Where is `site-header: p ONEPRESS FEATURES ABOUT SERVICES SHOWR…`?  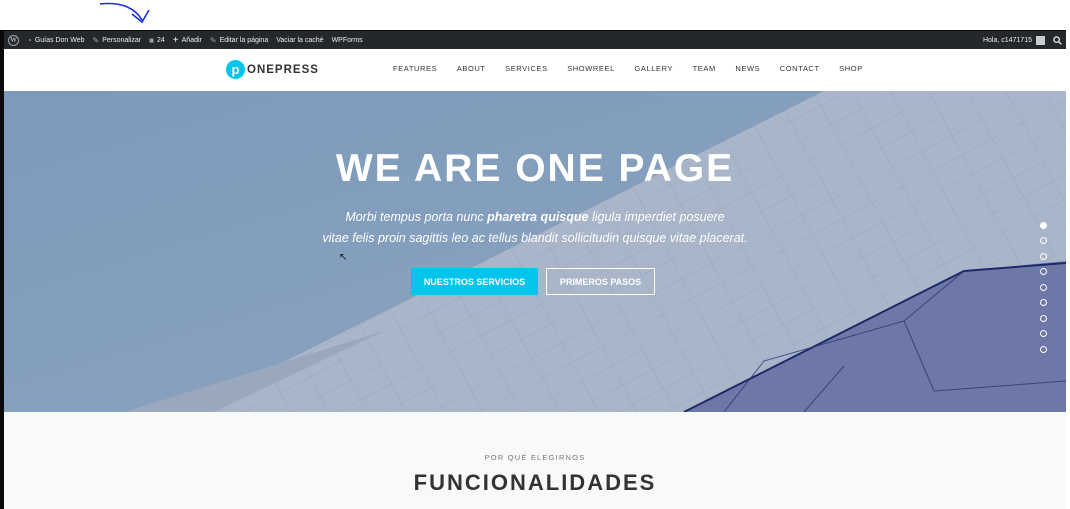 site-header: p ONEPRESS FEATURES ABOUT SERVICES SHOWR… is located at coordinates (535, 70).